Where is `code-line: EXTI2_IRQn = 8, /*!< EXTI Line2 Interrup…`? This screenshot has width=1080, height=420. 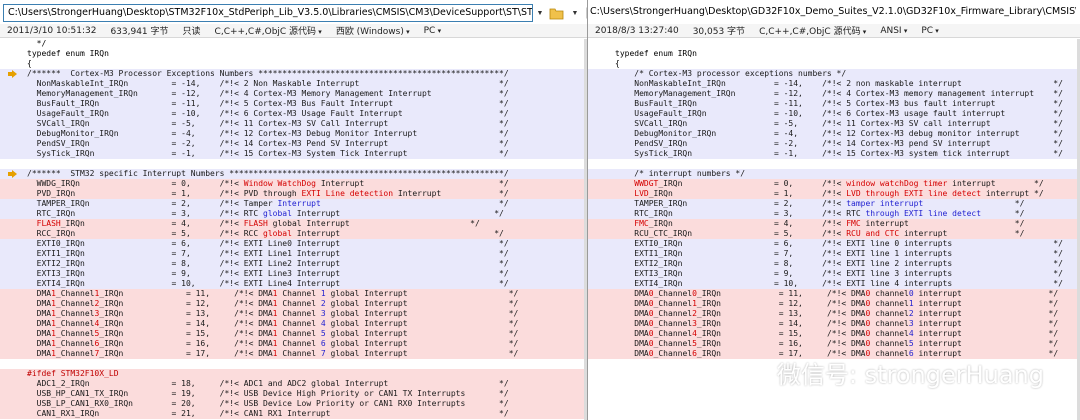
code-line: EXTI2_IRQn = 8, /*!< EXTI Line2 Interrup… is located at coordinates (293, 264).